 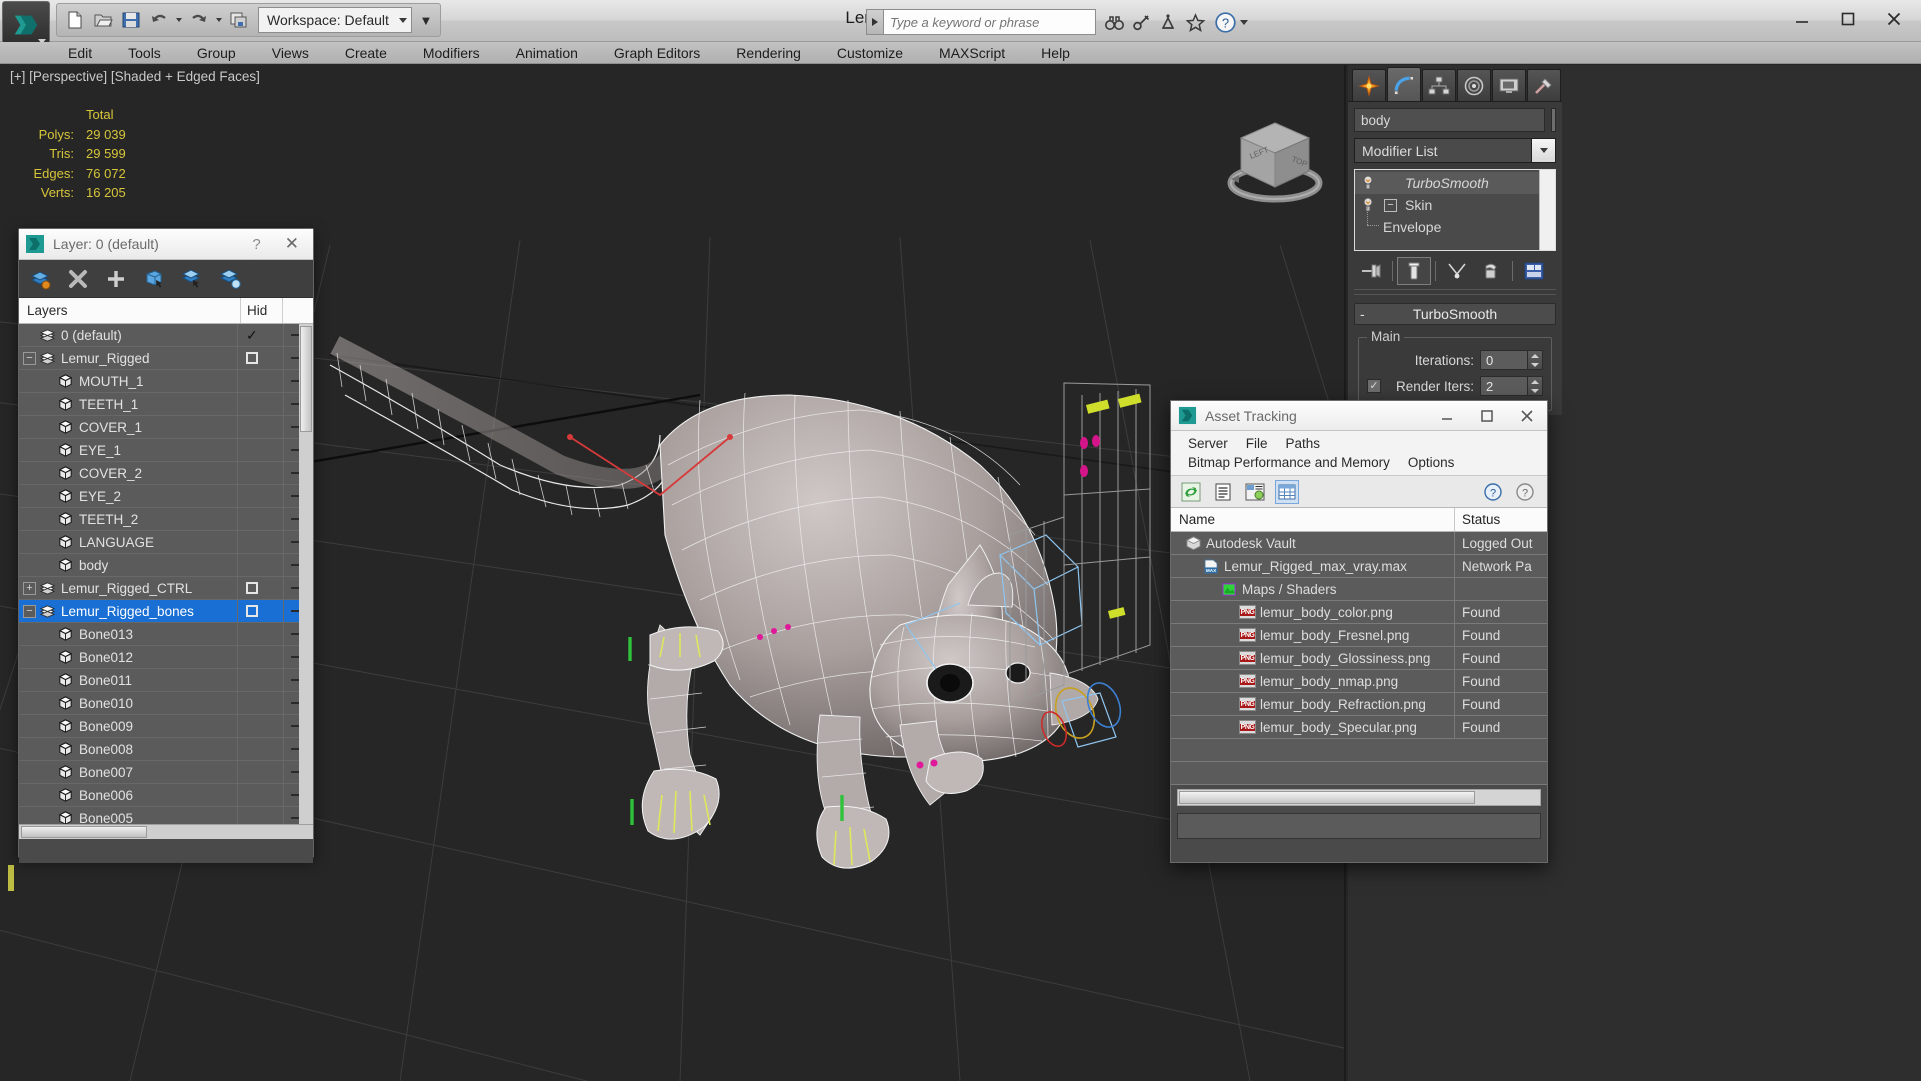 What do you see at coordinates (547, 53) in the screenshot?
I see `menu-animation: Animation` at bounding box center [547, 53].